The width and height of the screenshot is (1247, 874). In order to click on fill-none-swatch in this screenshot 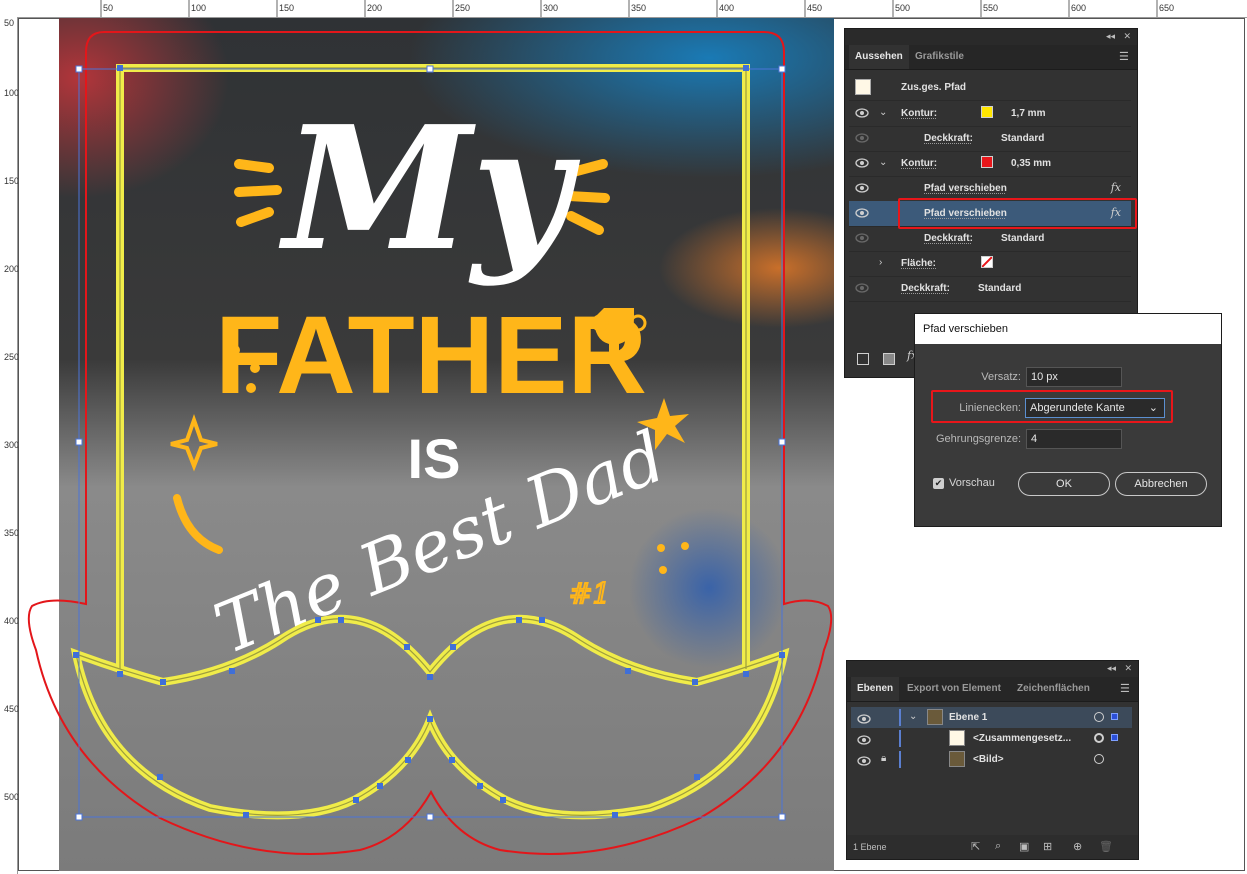, I will do `click(987, 262)`.